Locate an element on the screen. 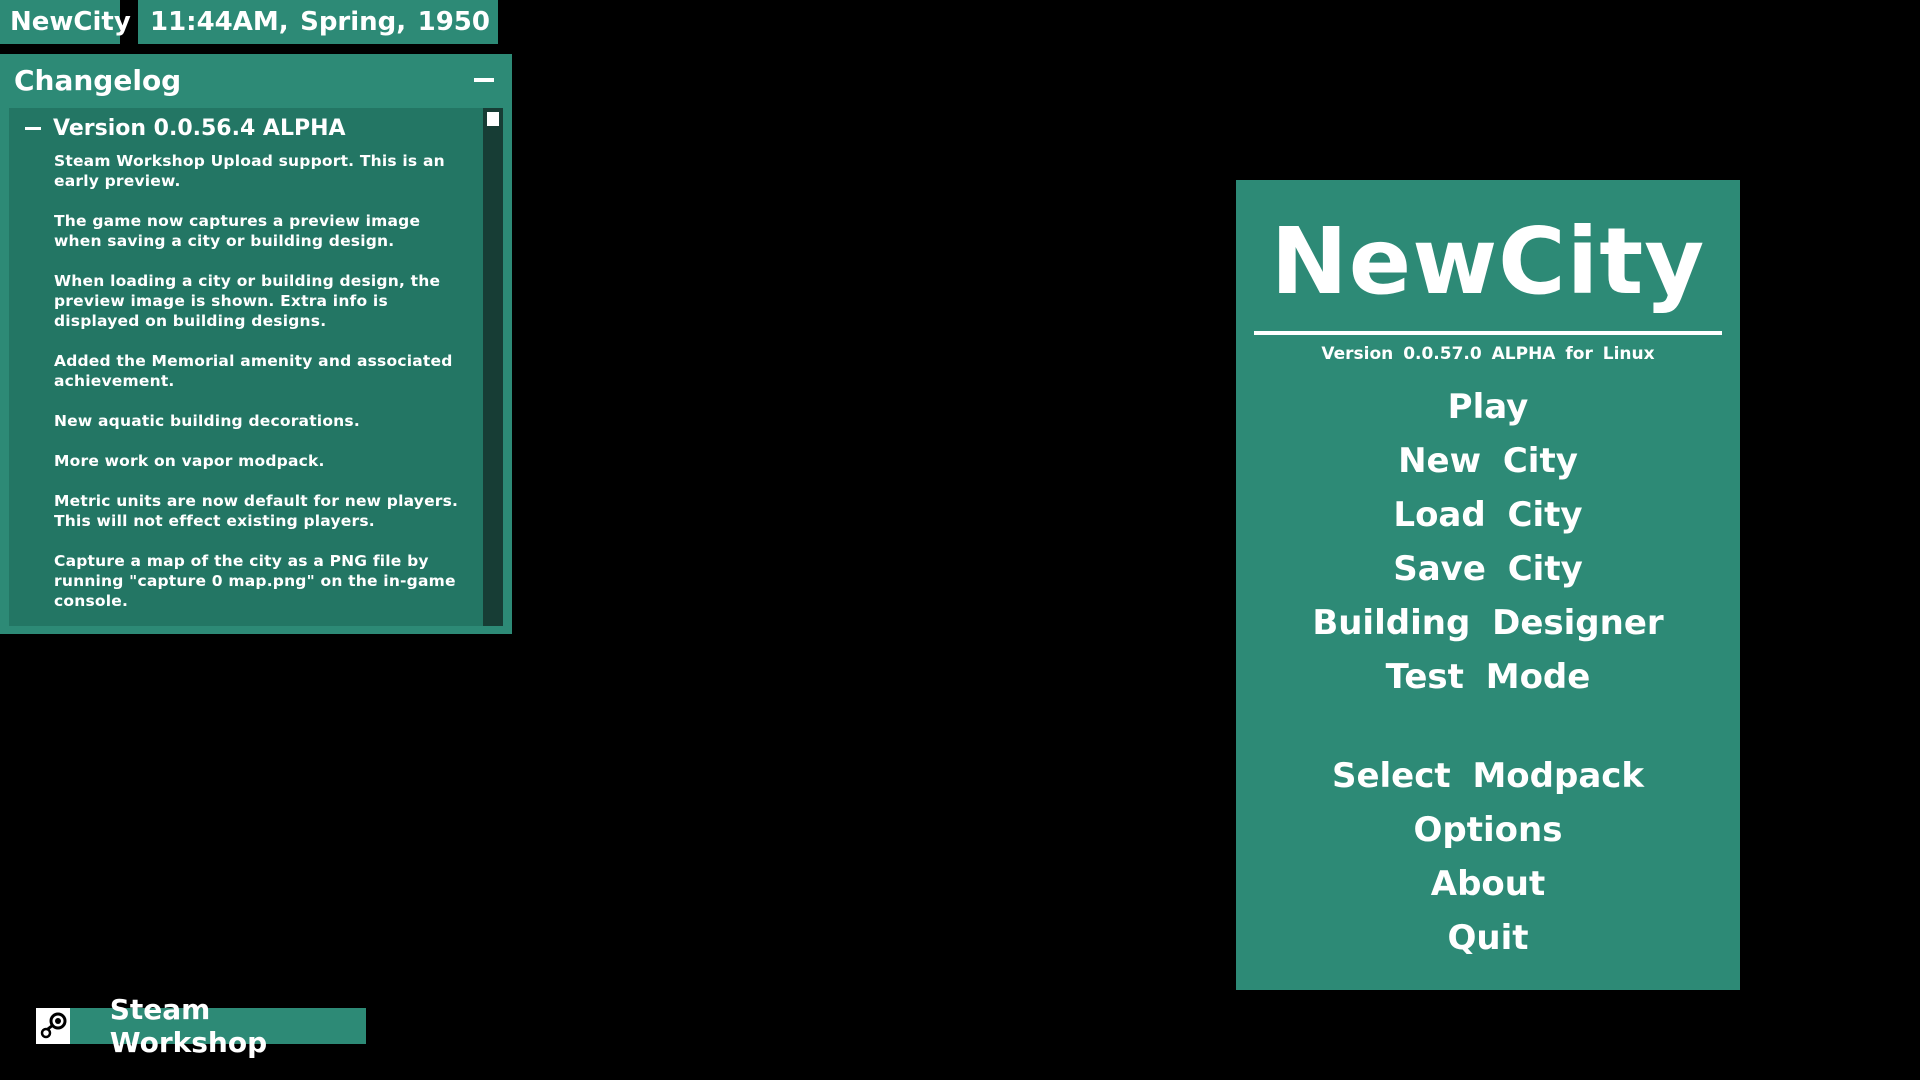 The image size is (1920, 1080). version-section-header: Version 0.0.56.4 ALPHA is located at coordinates (246, 128).